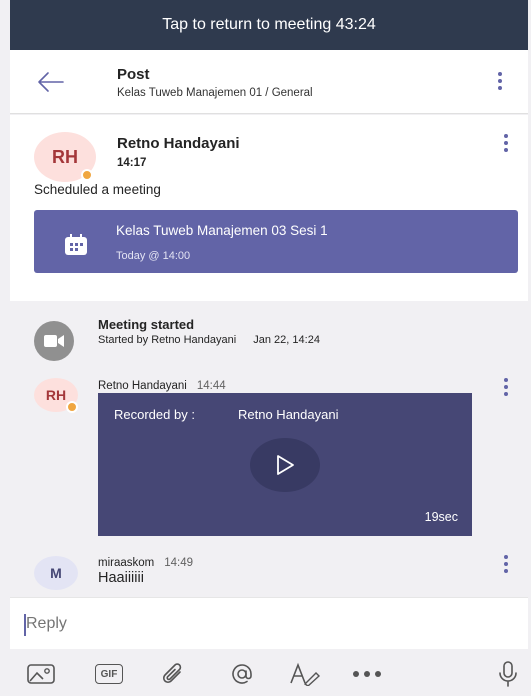 This screenshot has height=696, width=531. Describe the element at coordinates (261, 624) in the screenshot. I see `reply-input` at that location.